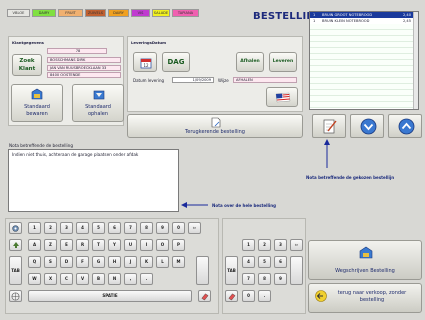 The height and width of the screenshot is (320, 425). I want to click on key-H: H, so click(114, 262).